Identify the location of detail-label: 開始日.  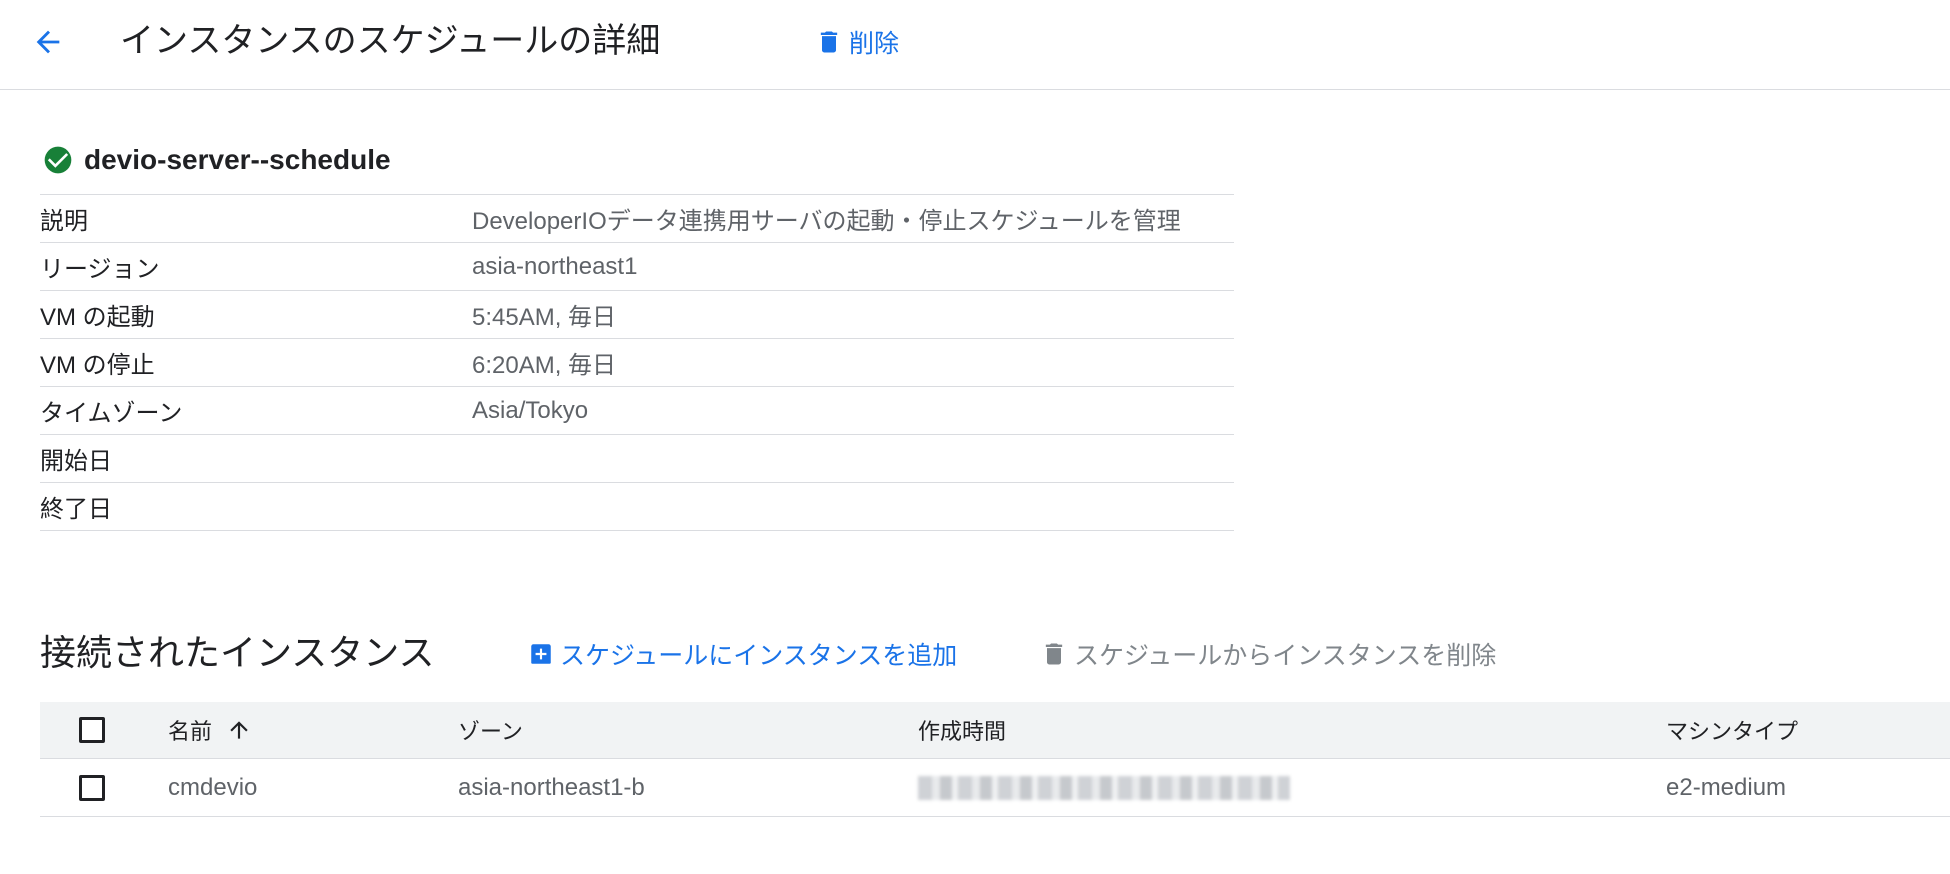
(76, 461).